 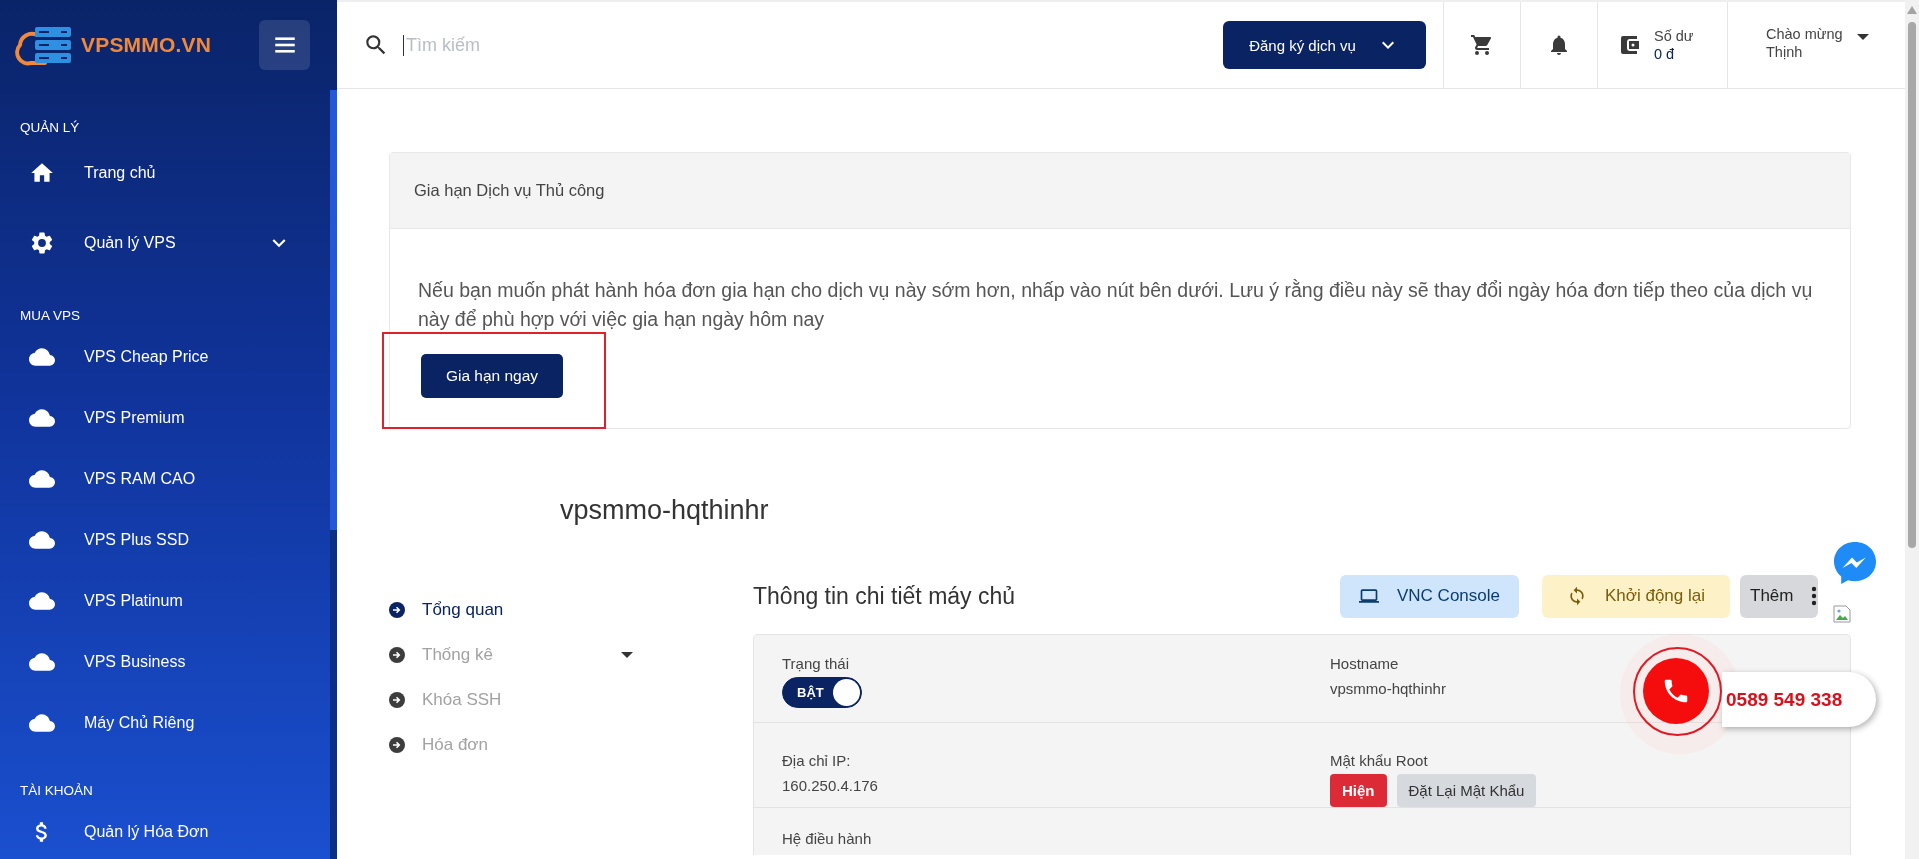 What do you see at coordinates (1814, 596) in the screenshot?
I see `more-icon` at bounding box center [1814, 596].